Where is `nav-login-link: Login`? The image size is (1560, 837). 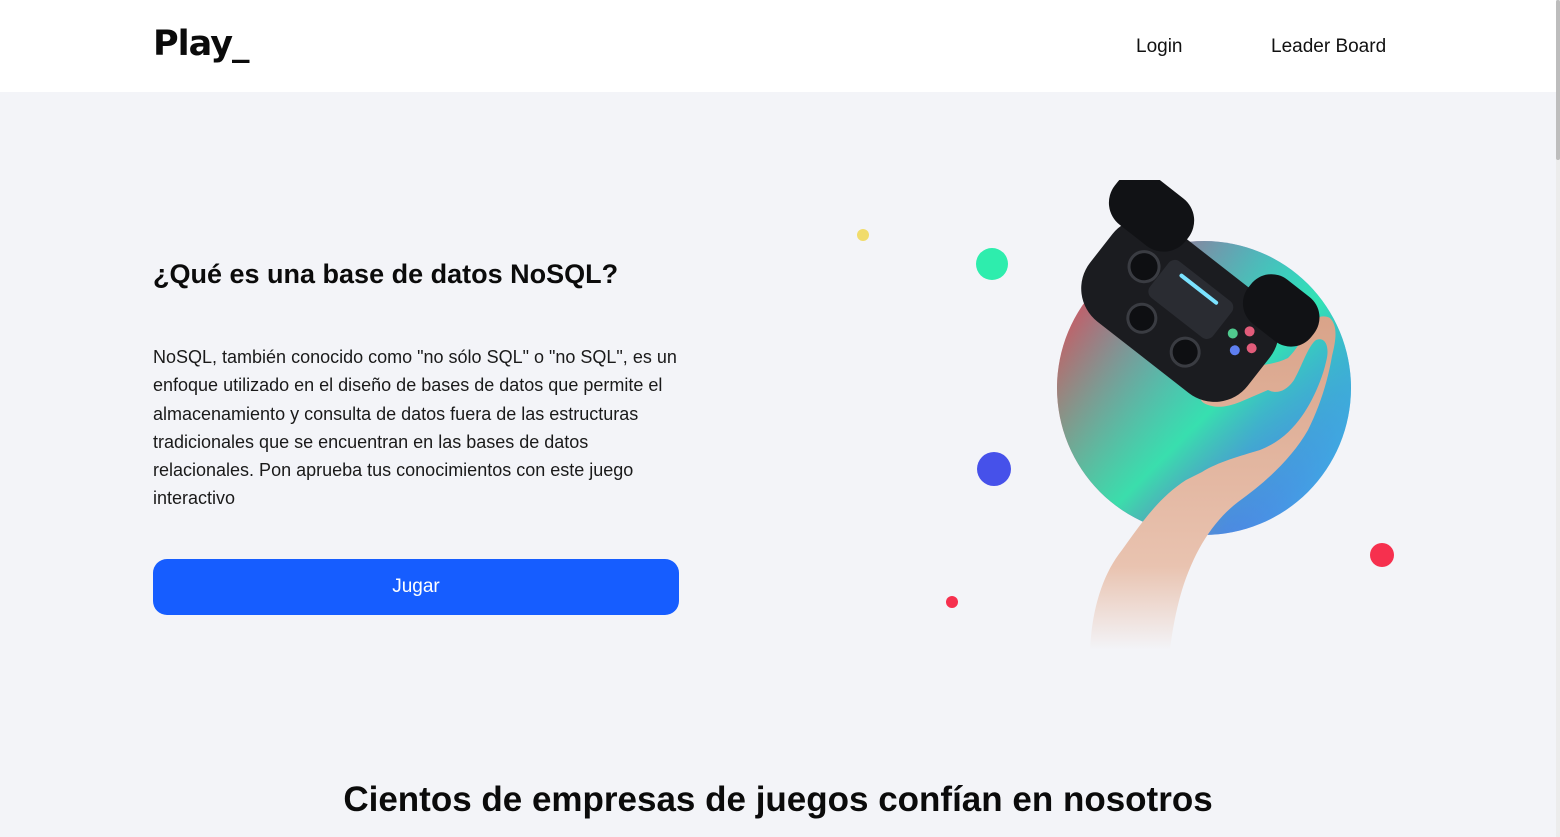
nav-login-link: Login is located at coordinates (1159, 47).